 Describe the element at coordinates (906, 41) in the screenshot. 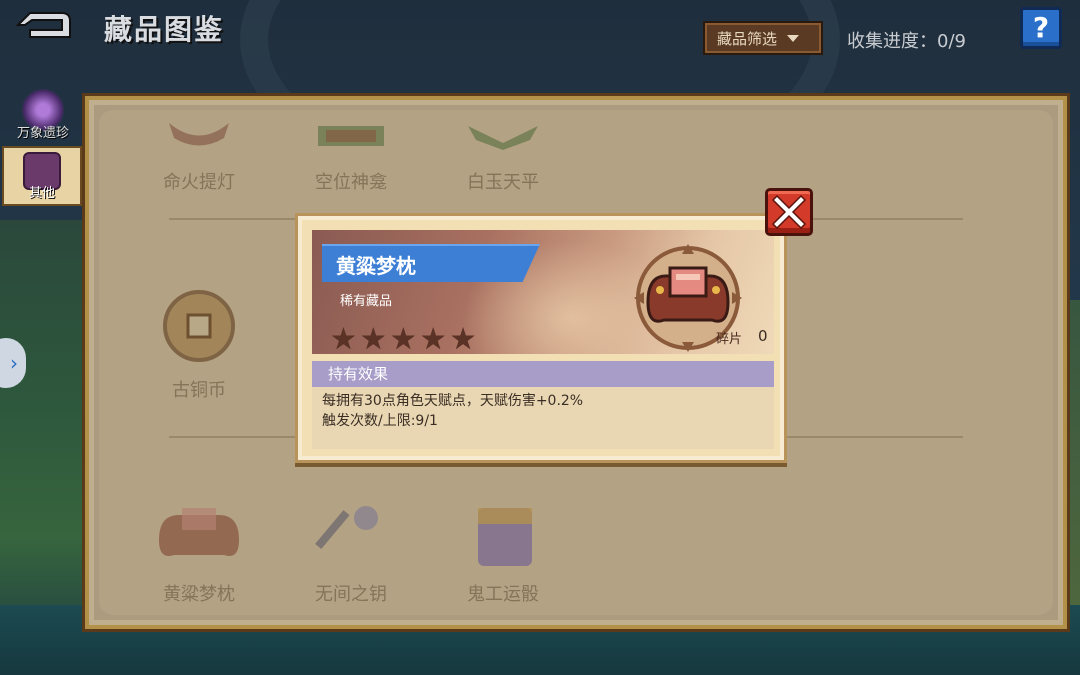

I see `collection-progress: 收集进度：0/9` at that location.